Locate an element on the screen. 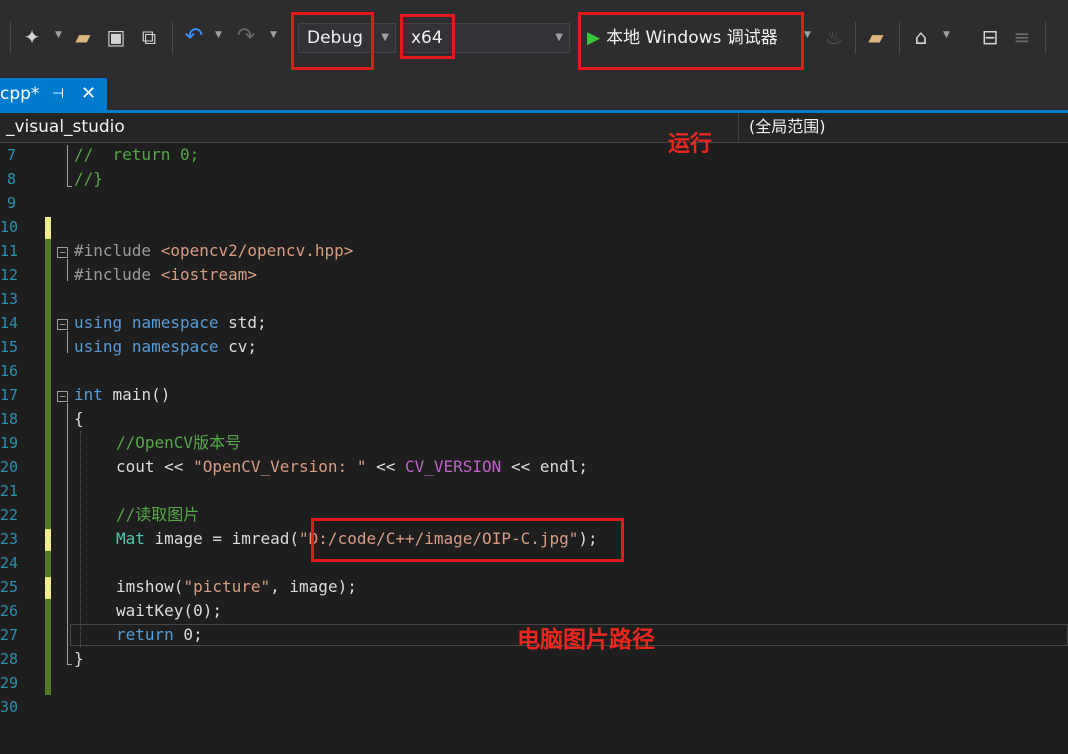 The height and width of the screenshot is (754, 1068). code-line: // return 0; is located at coordinates (136, 155).